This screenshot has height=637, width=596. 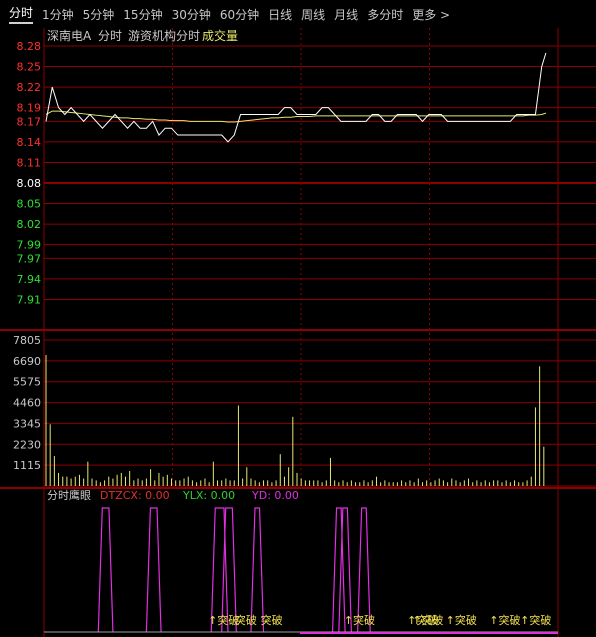 What do you see at coordinates (27, 423) in the screenshot?
I see `volume-tick-label: 3345` at bounding box center [27, 423].